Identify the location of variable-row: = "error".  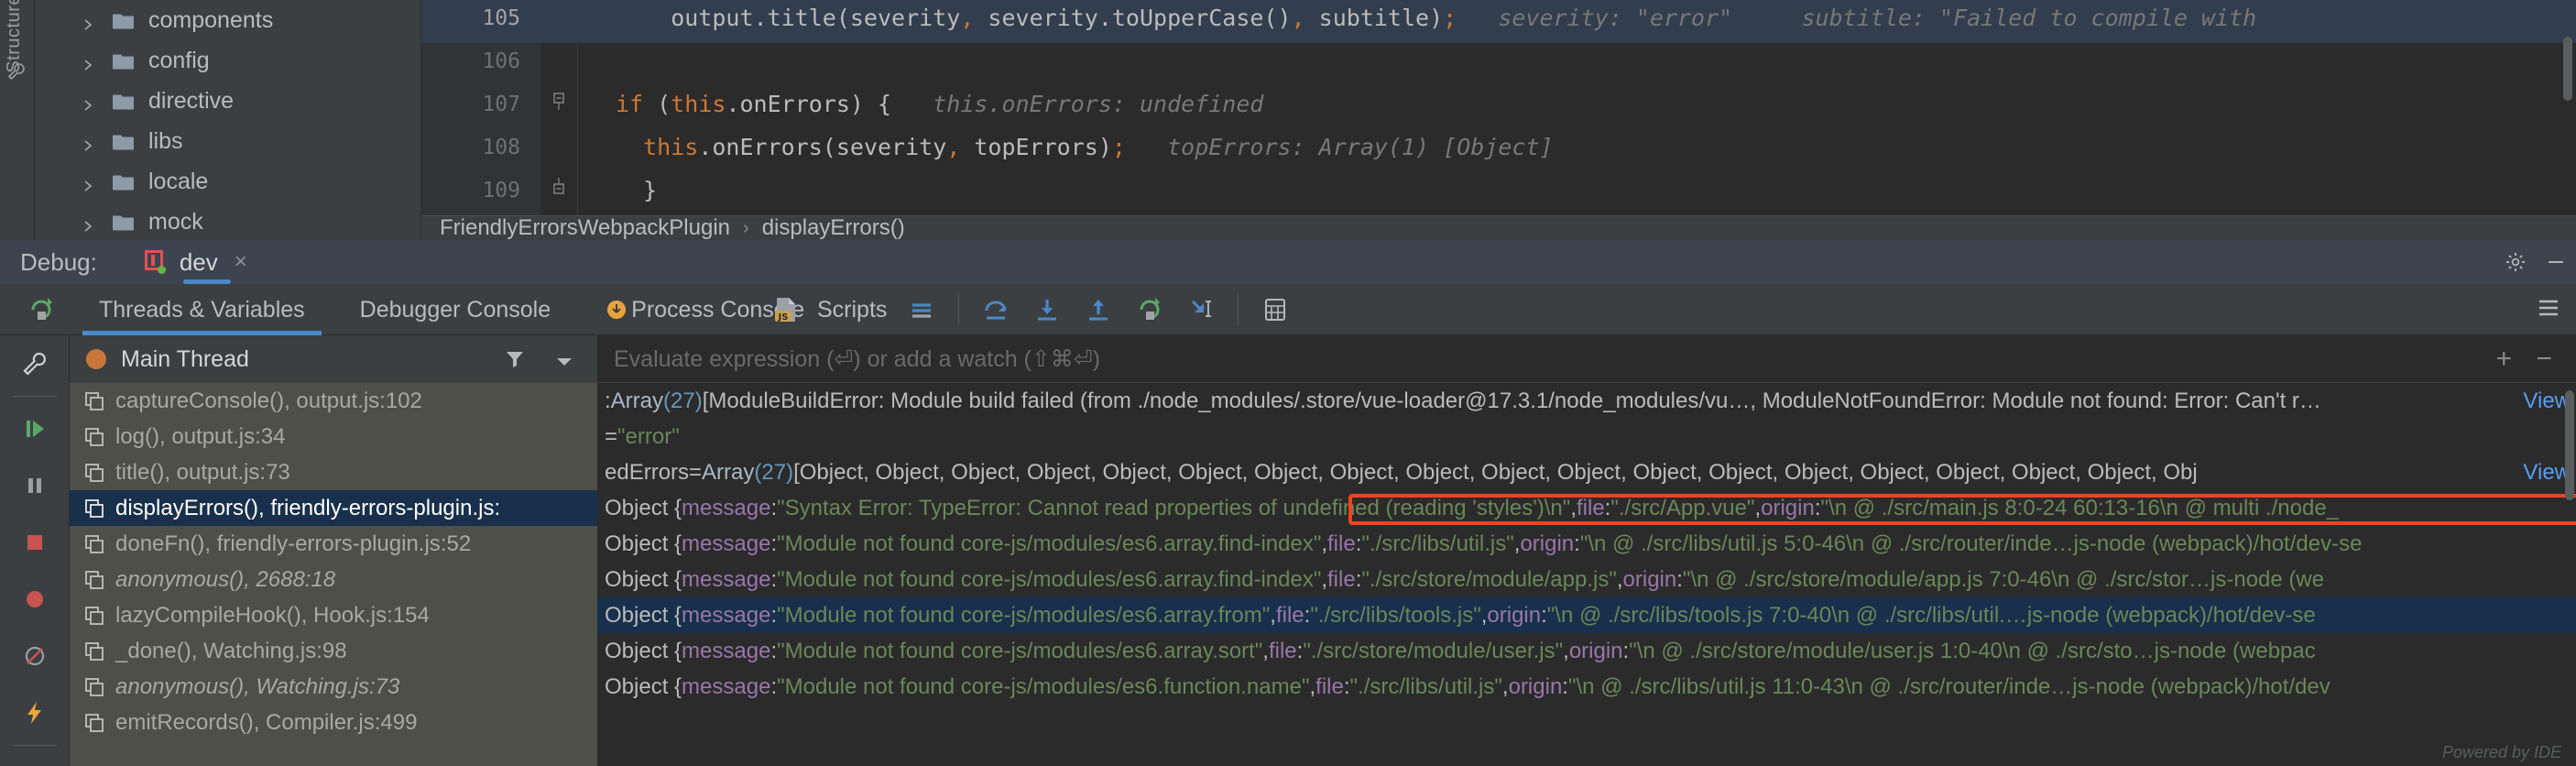
(1587, 436).